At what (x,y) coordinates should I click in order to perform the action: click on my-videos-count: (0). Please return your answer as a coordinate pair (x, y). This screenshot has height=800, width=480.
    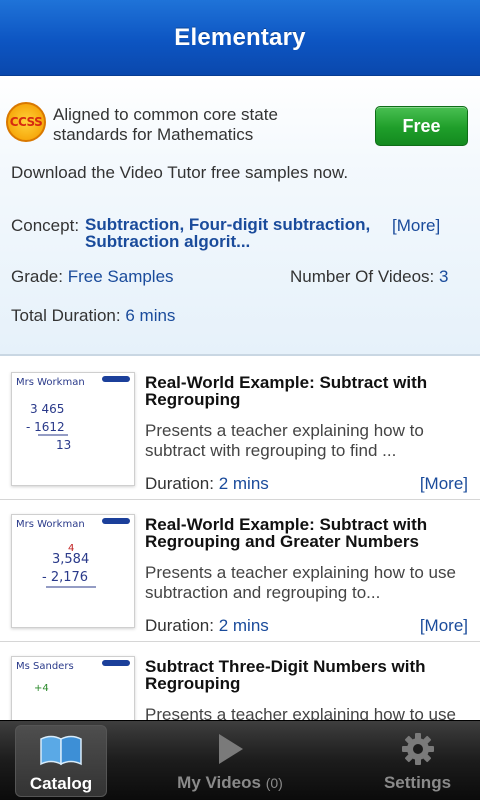
    Looking at the image, I should click on (274, 783).